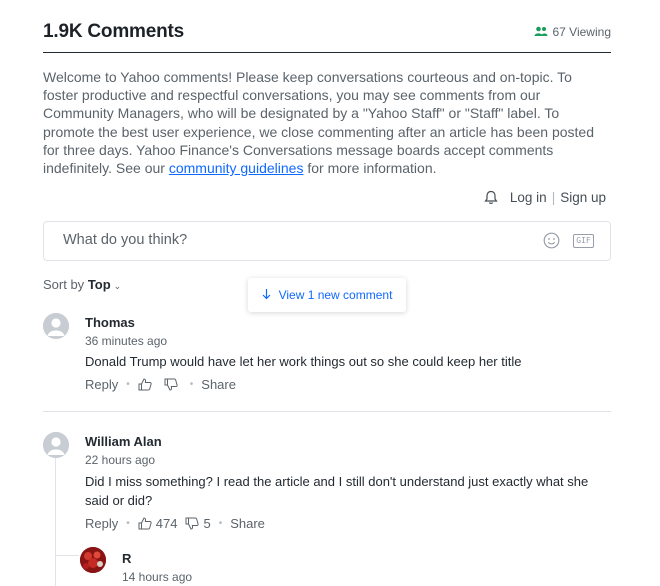 The height and width of the screenshot is (586, 660). Describe the element at coordinates (55, 522) in the screenshot. I see `reply-thread-line` at that location.